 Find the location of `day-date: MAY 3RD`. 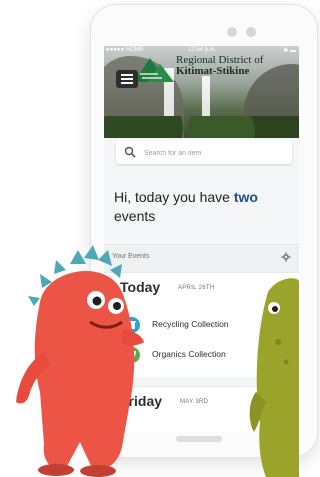

day-date: MAY 3RD is located at coordinates (194, 402).